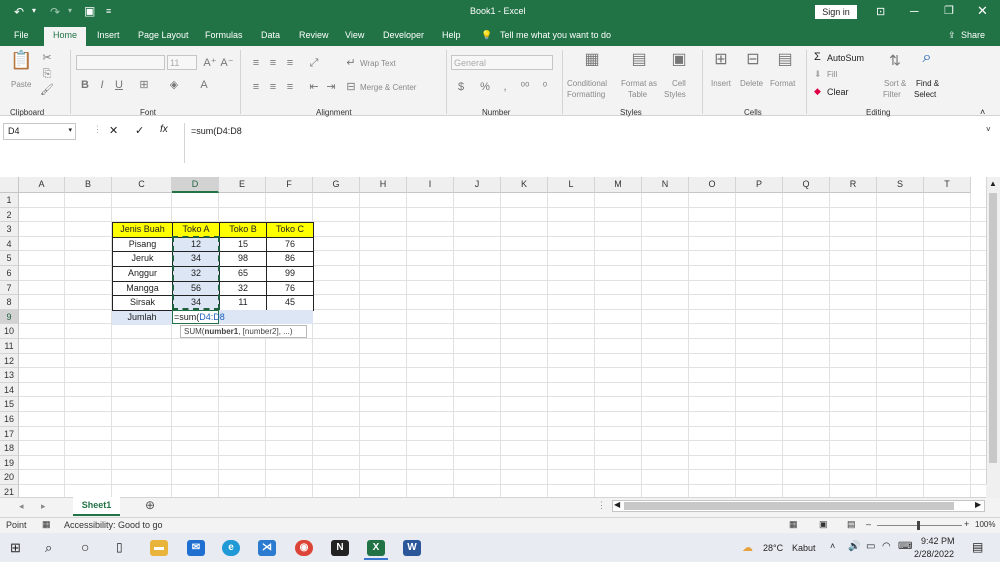 The image size is (1000, 562). What do you see at coordinates (973, 35) in the screenshot?
I see `share-button: Share` at bounding box center [973, 35].